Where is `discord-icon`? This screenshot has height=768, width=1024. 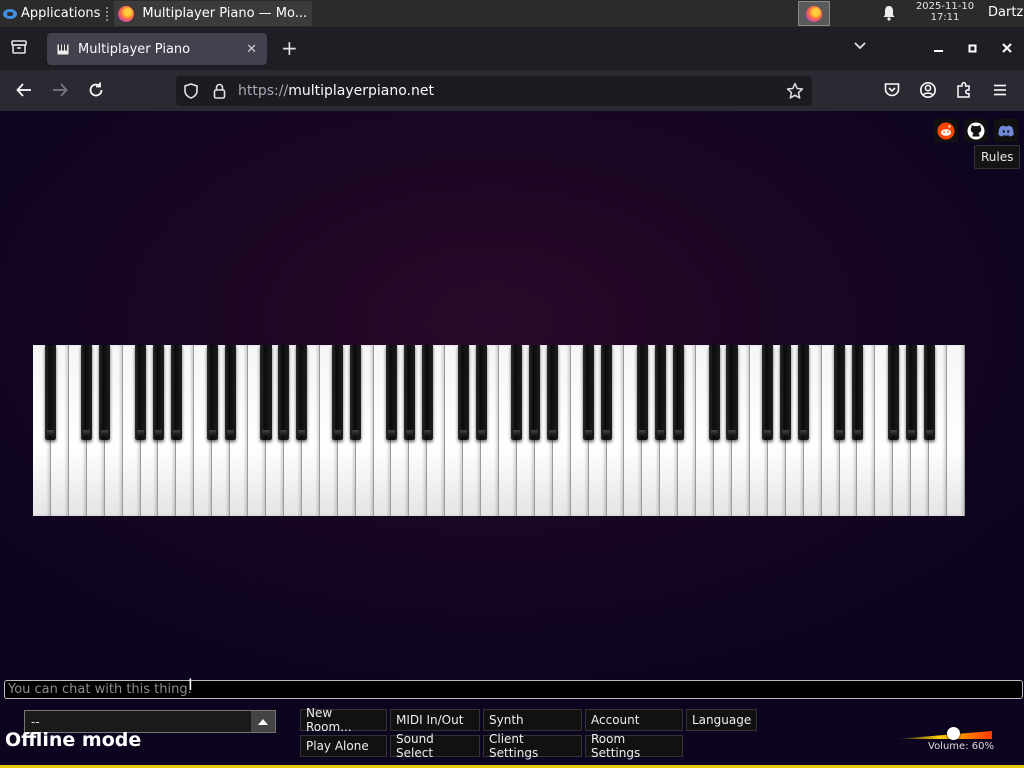 discord-icon is located at coordinates (1006, 130).